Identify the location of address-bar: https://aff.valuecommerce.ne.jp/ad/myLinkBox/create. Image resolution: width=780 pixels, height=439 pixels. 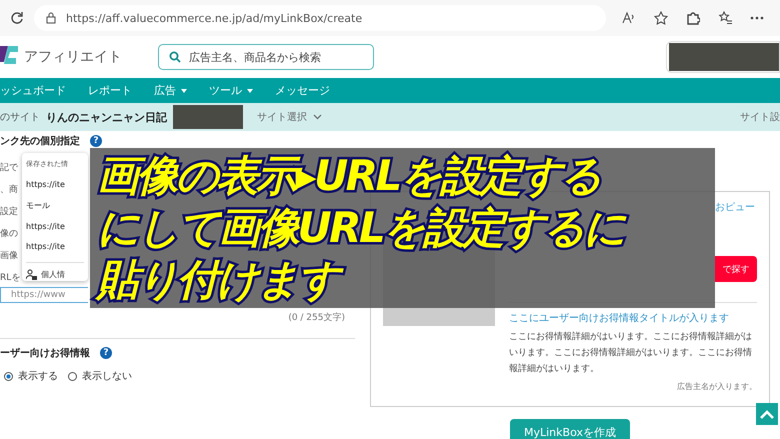
(320, 18).